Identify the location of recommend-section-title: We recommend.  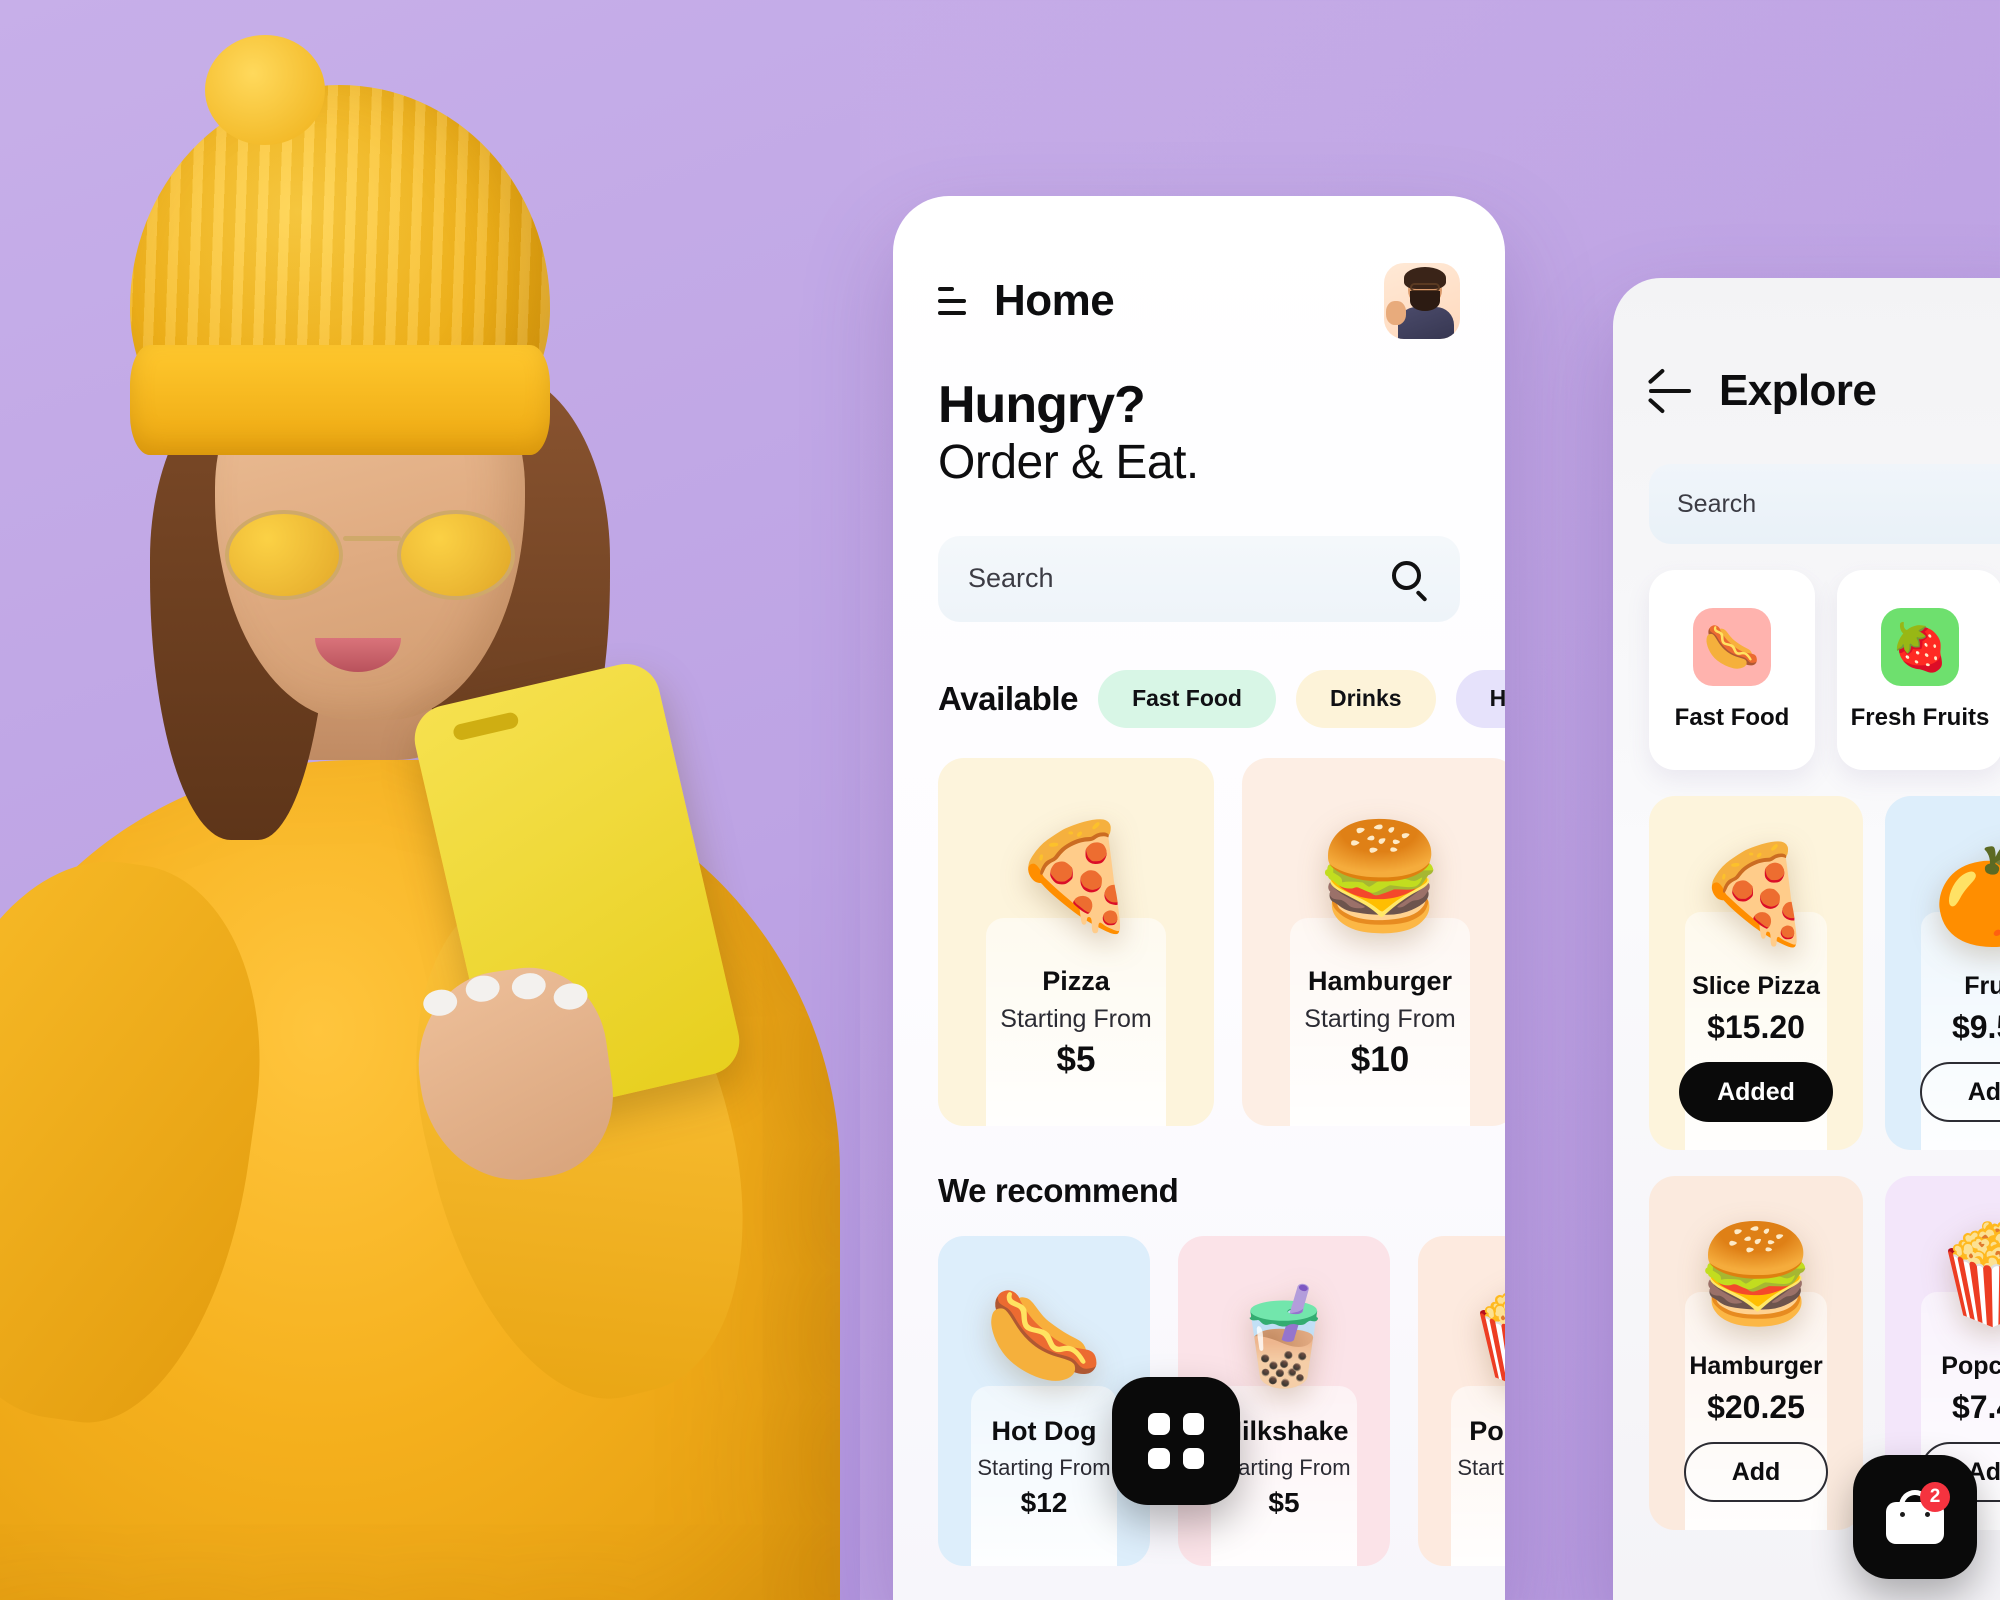
(1058, 1190).